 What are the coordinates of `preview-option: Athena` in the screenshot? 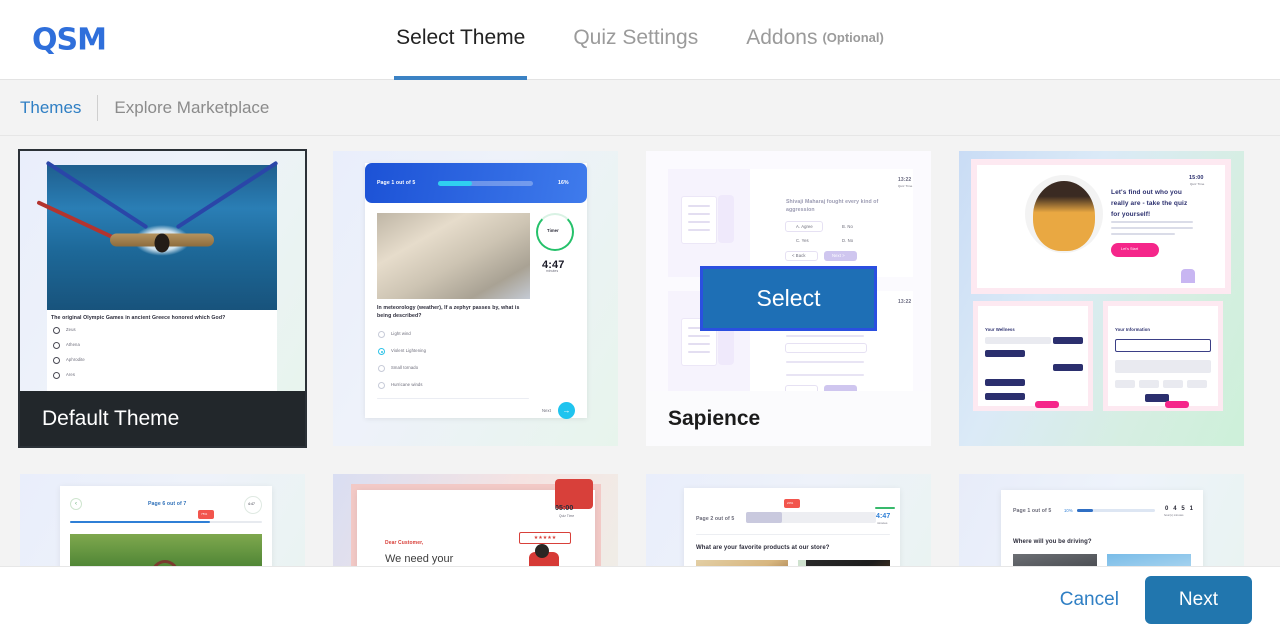 It's located at (73, 344).